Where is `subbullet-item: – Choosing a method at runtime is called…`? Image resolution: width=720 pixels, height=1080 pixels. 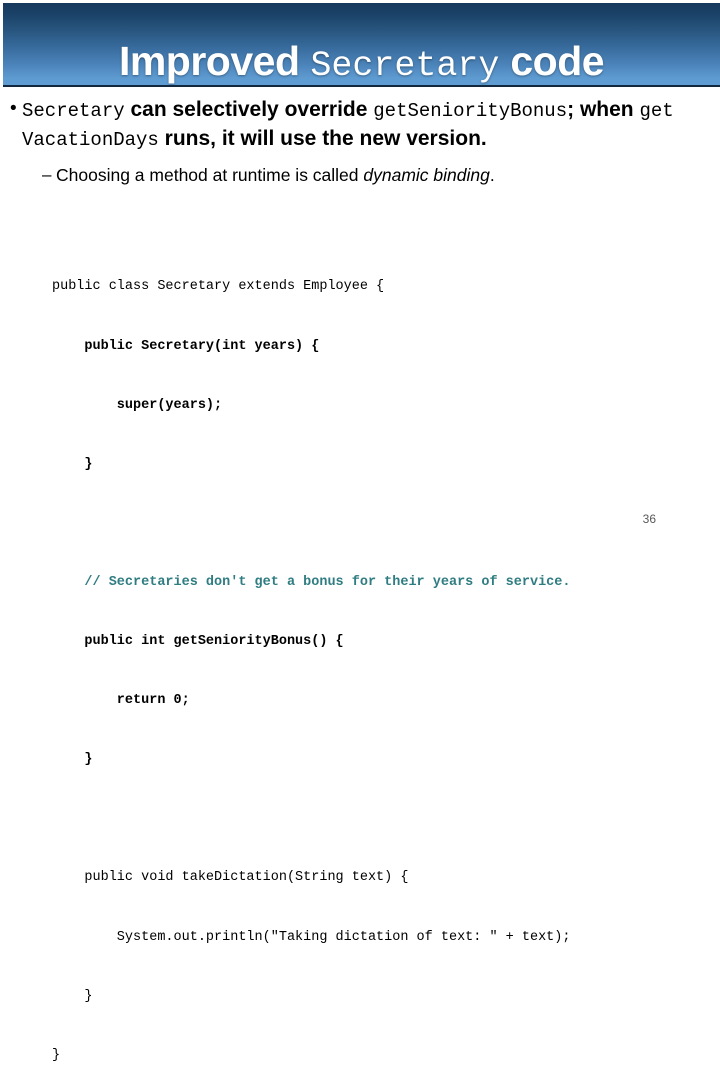
subbullet-item: – Choosing a method at runtime is called… is located at coordinates (360, 175).